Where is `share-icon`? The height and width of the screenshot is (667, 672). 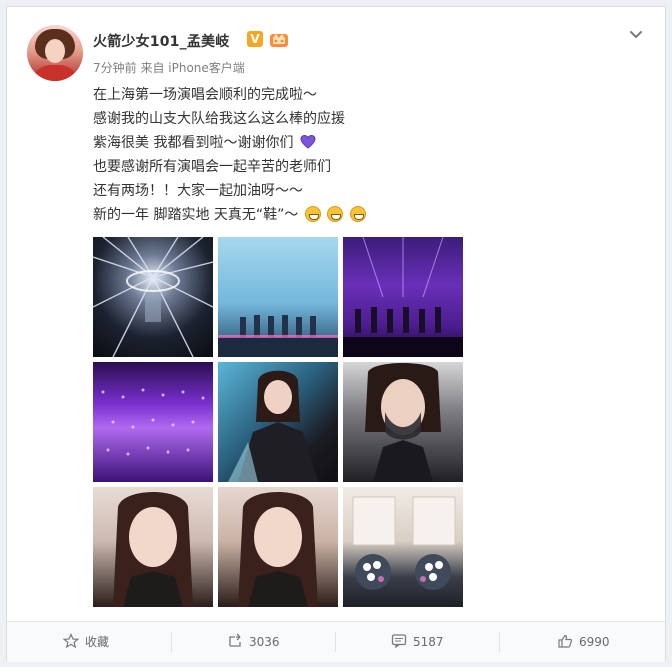
share-icon is located at coordinates (235, 640).